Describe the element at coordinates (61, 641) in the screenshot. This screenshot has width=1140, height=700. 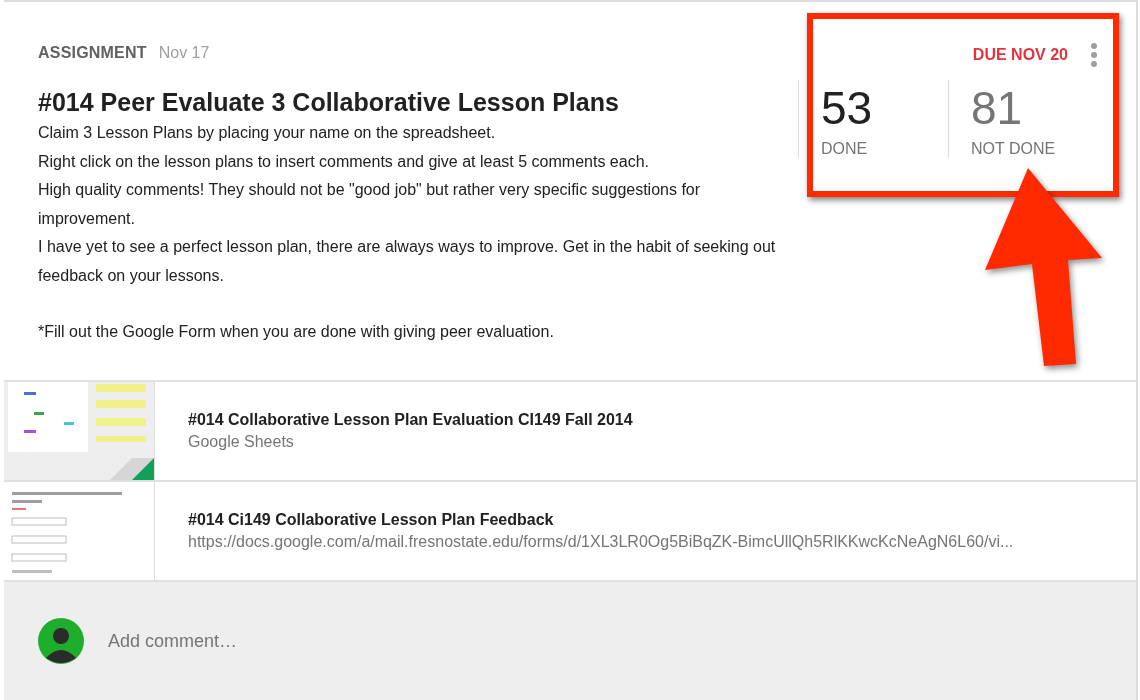
I see `avatar-icon` at that location.